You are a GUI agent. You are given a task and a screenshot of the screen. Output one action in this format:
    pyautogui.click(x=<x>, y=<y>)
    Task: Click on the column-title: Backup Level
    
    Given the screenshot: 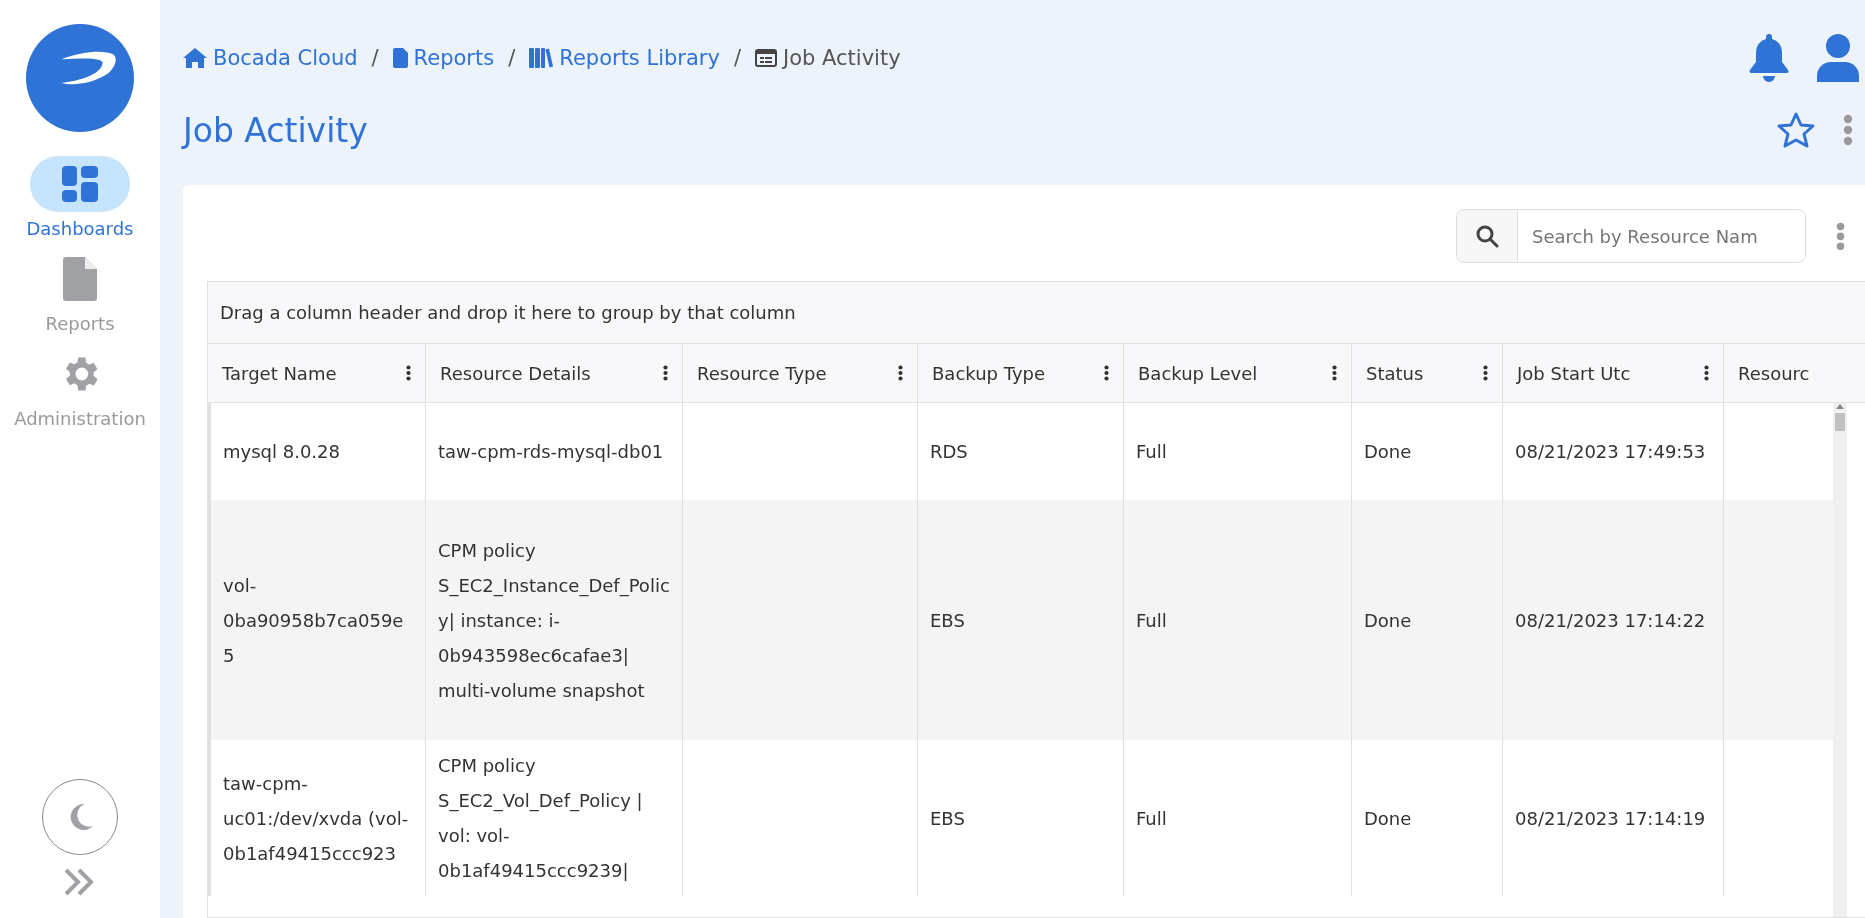 What is the action you would take?
    pyautogui.click(x=1198, y=373)
    